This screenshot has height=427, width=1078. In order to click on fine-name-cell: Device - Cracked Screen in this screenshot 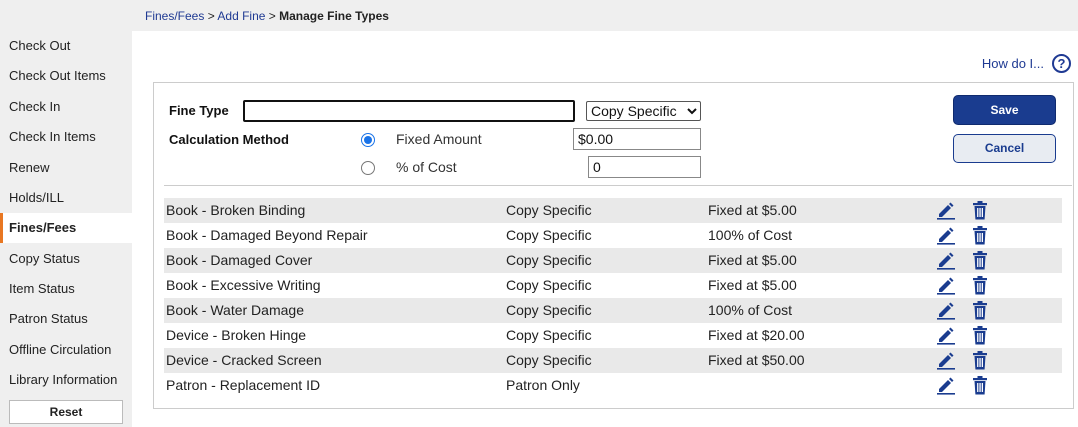, I will do `click(244, 360)`.